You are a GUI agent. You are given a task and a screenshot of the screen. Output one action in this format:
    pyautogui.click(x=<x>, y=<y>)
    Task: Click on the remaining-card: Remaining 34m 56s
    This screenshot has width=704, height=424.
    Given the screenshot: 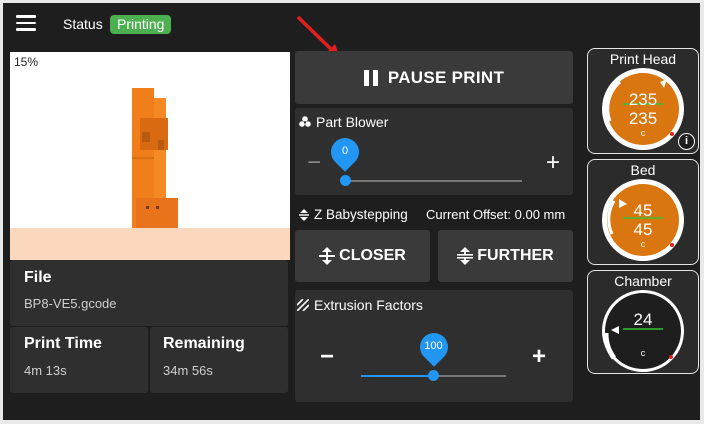 What is the action you would take?
    pyautogui.click(x=219, y=360)
    